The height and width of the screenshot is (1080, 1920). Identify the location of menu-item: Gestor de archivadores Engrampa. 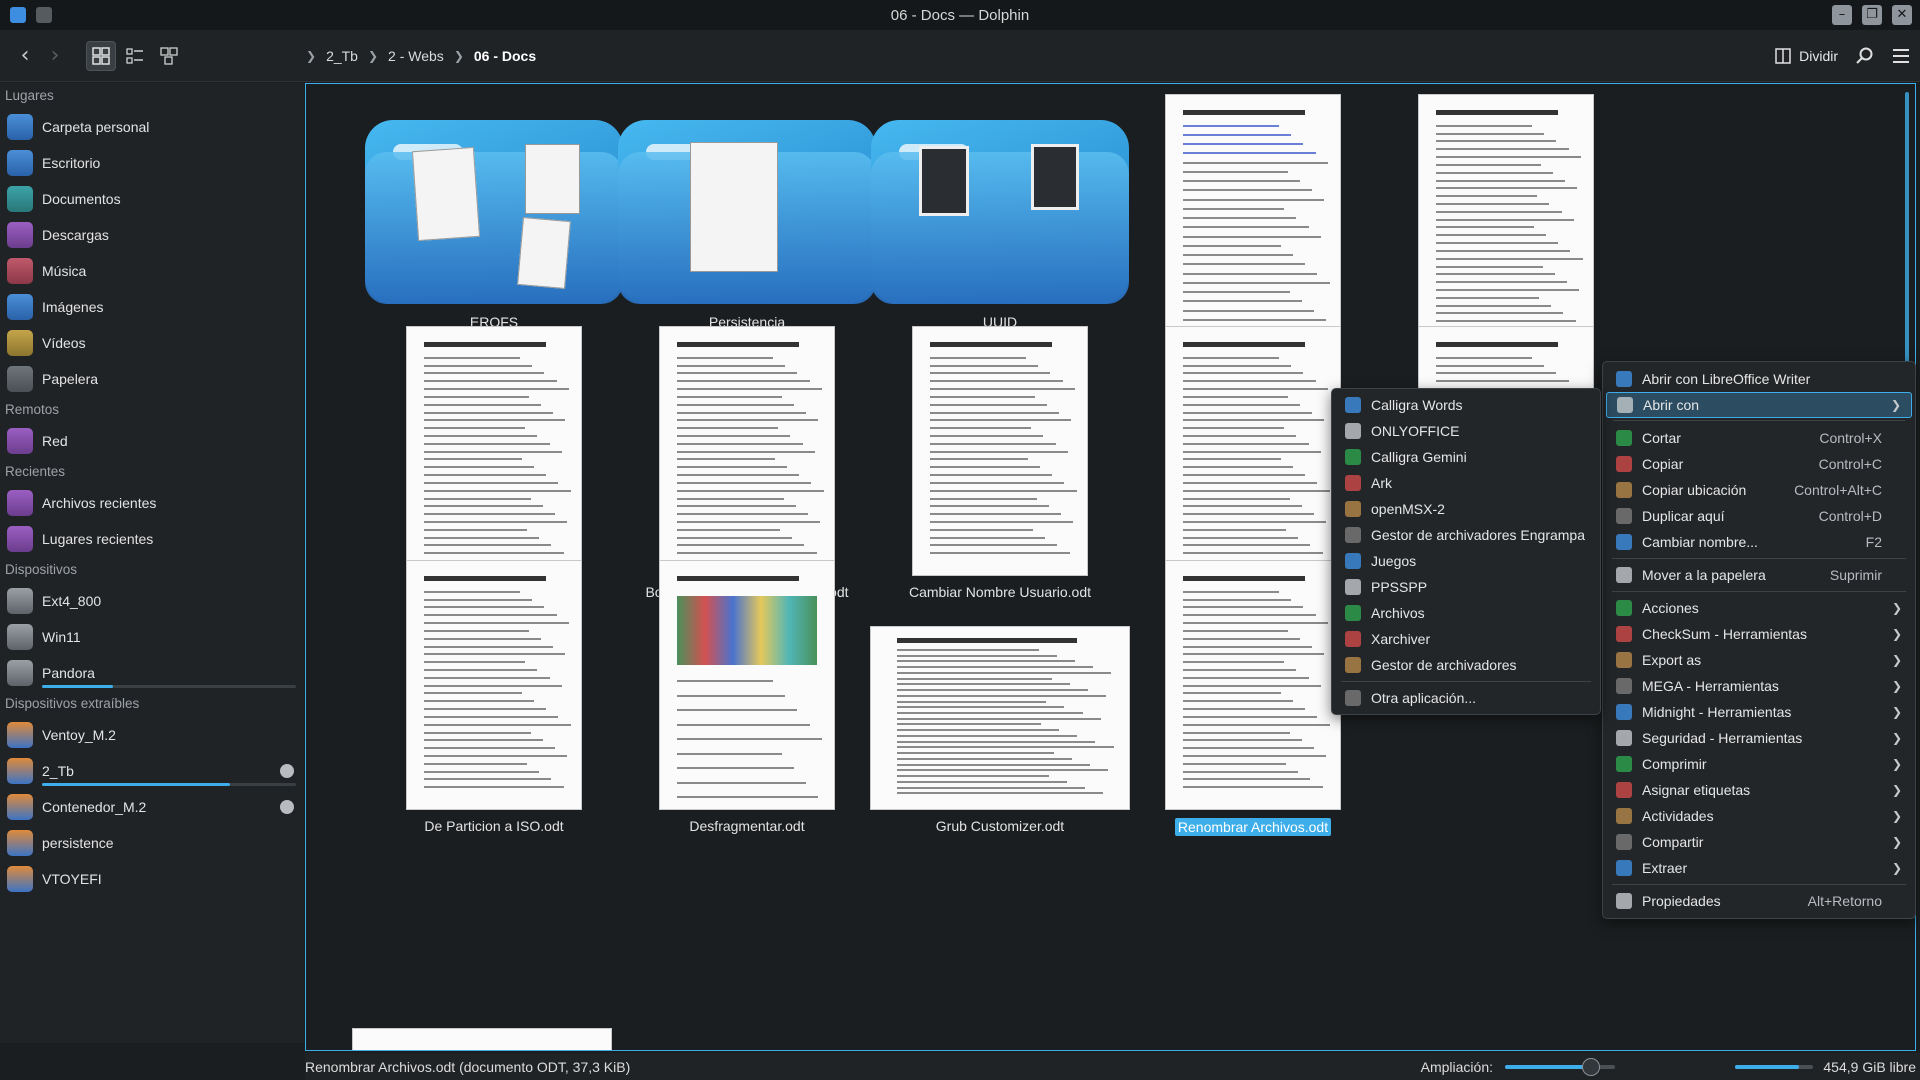
(1466, 535).